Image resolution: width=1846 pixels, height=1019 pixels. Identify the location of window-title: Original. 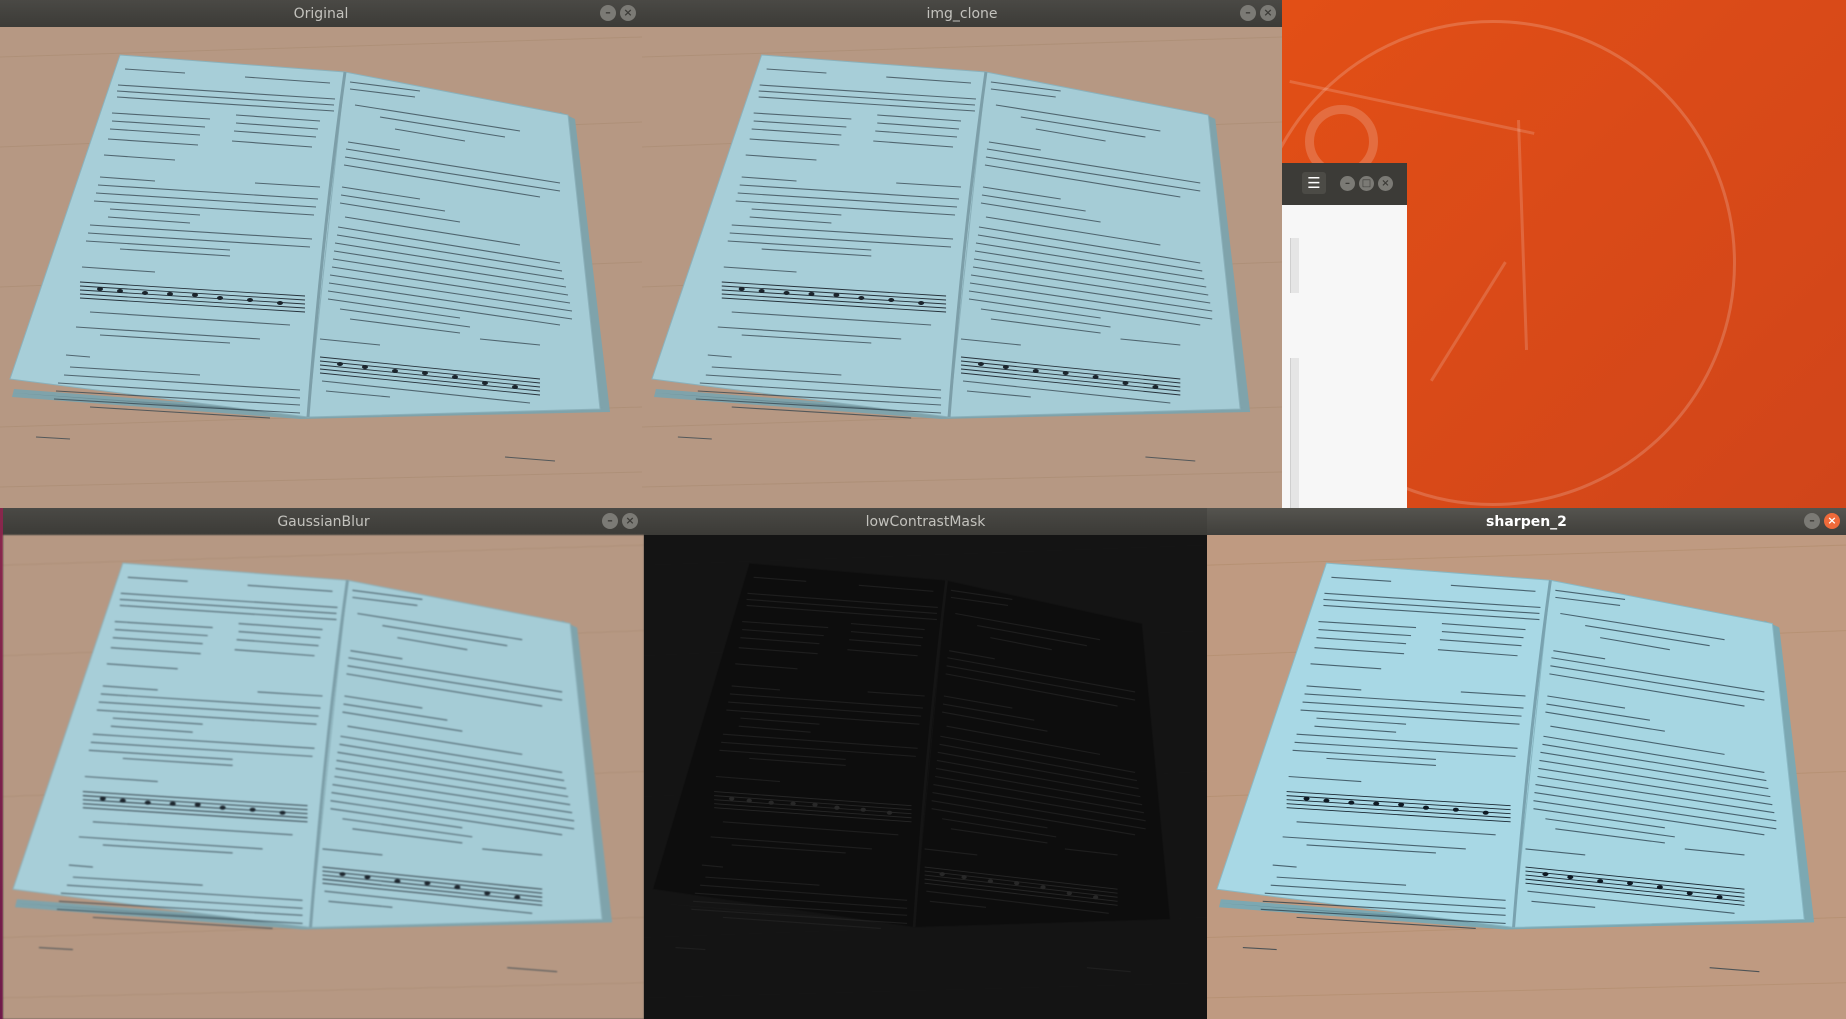
(321, 13).